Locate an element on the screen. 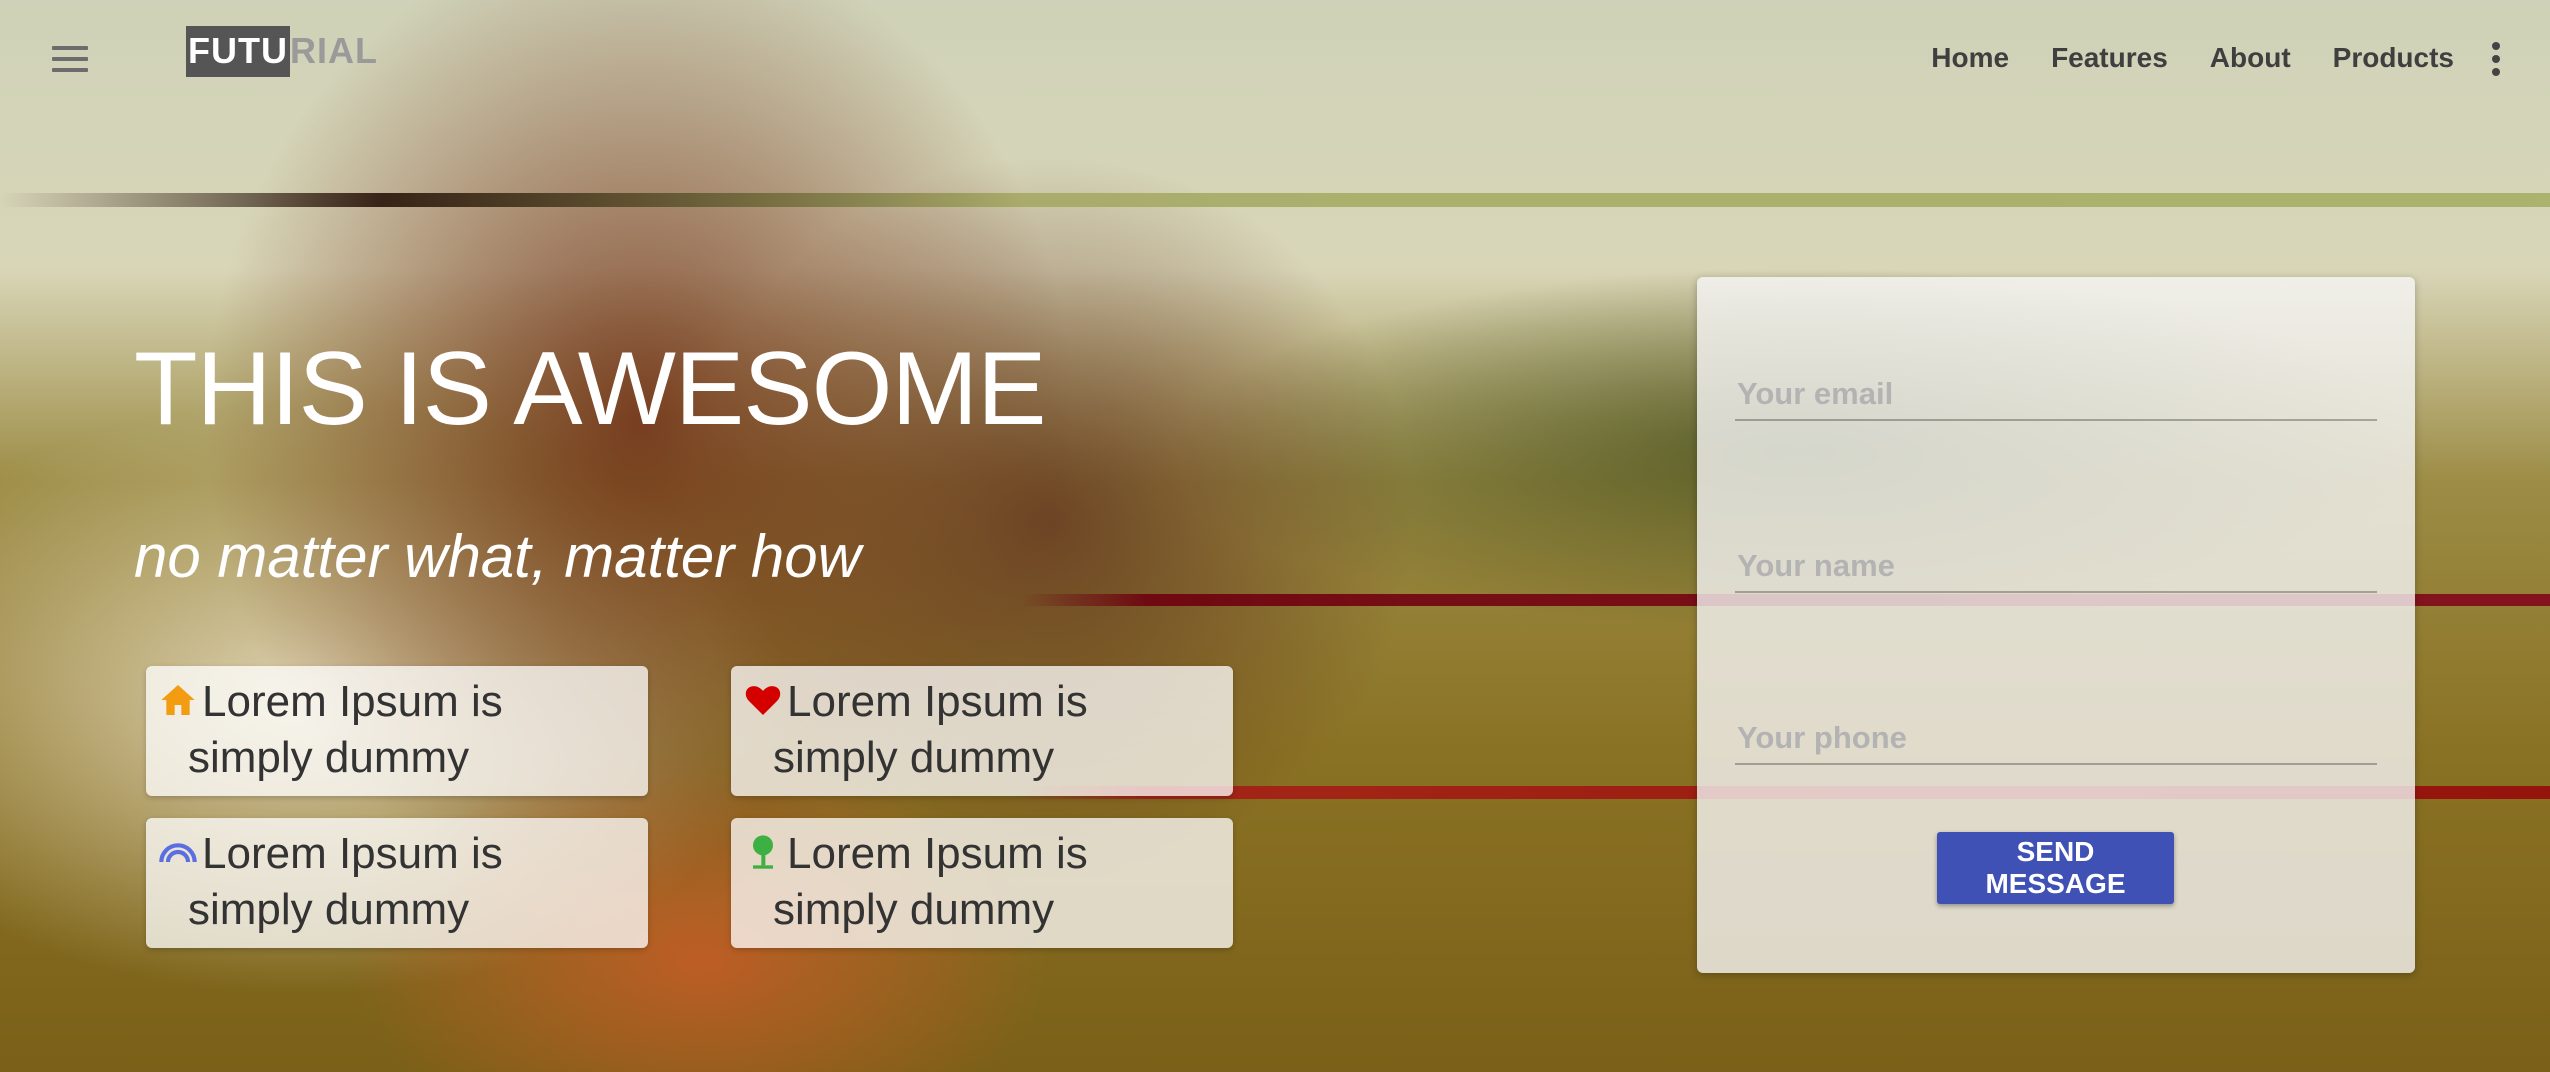  name-field is located at coordinates (2058, 566).